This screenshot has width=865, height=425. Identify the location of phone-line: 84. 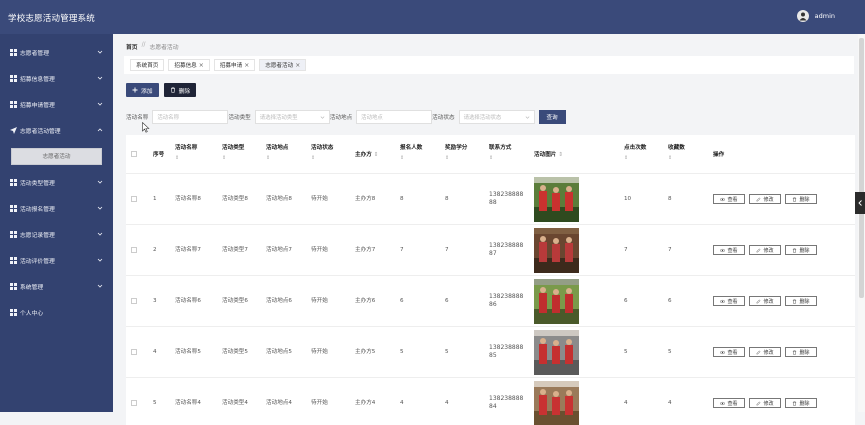
(493, 406).